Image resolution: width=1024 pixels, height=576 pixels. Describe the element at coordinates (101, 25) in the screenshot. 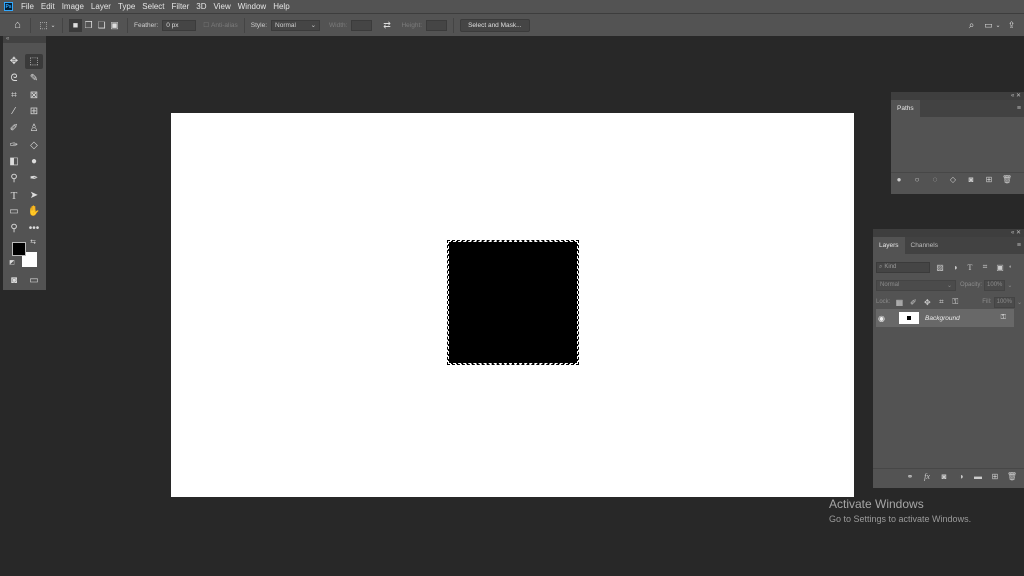

I see `subtract-from-selection-icon: ❏` at that location.